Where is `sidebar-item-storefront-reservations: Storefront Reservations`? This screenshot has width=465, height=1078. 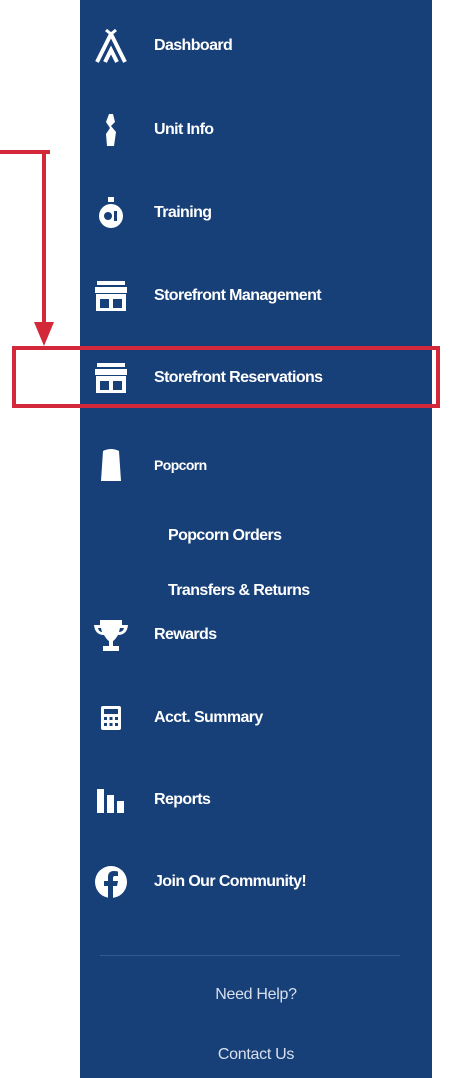
sidebar-item-storefront-reservations: Storefront Reservations is located at coordinates (256, 378).